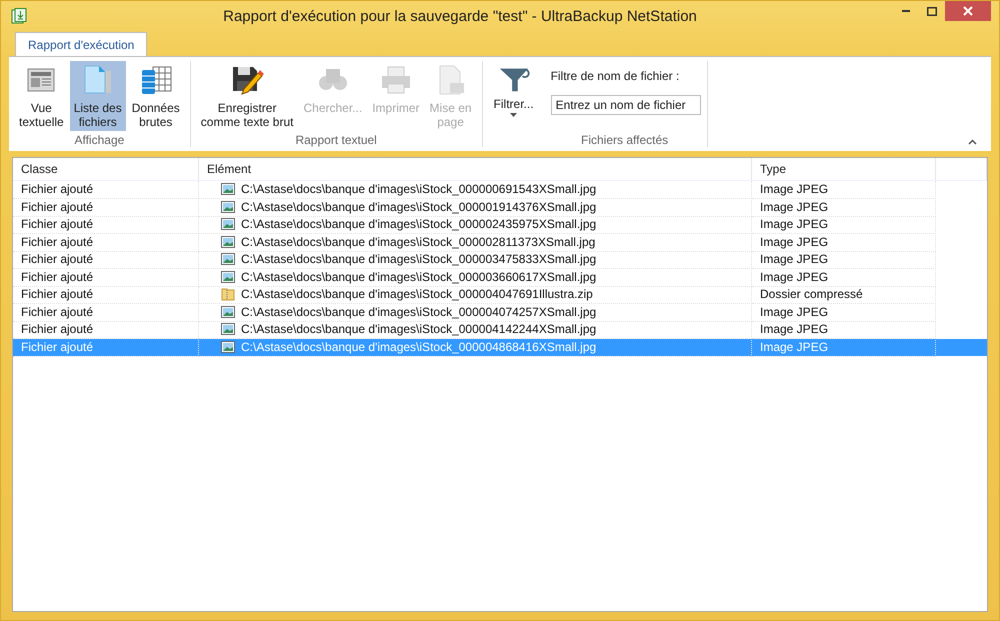  Describe the element at coordinates (156, 96) in the screenshot. I see `ribbon-button: Données brutes` at that location.